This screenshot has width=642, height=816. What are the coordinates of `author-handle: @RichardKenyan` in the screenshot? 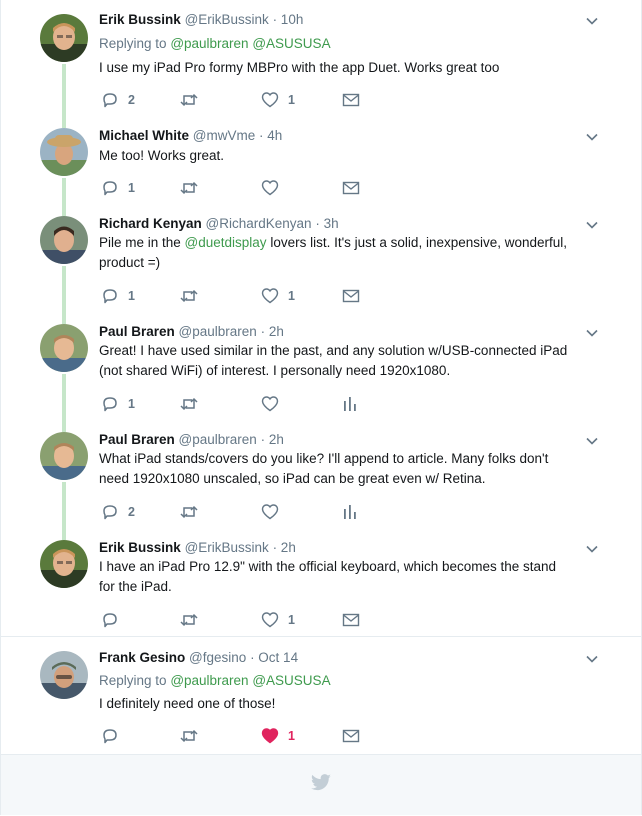 It's located at (259, 223).